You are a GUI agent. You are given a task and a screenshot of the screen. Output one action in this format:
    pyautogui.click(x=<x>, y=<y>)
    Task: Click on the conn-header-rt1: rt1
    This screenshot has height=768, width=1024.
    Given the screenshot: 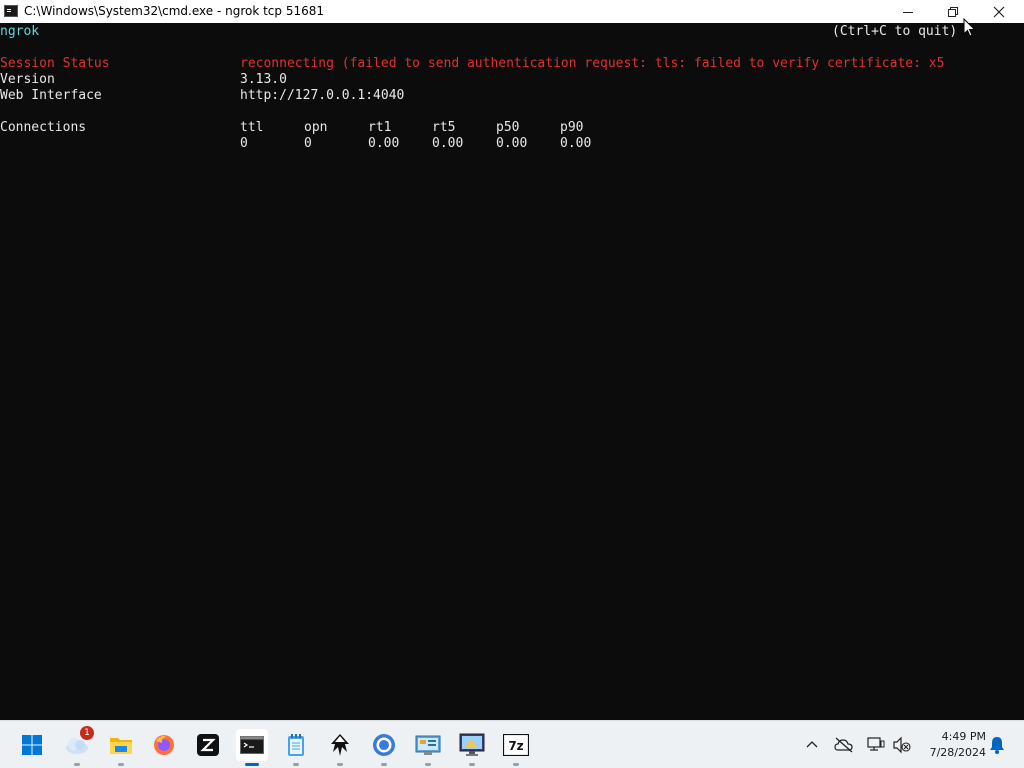 What is the action you would take?
    pyautogui.click(x=380, y=127)
    